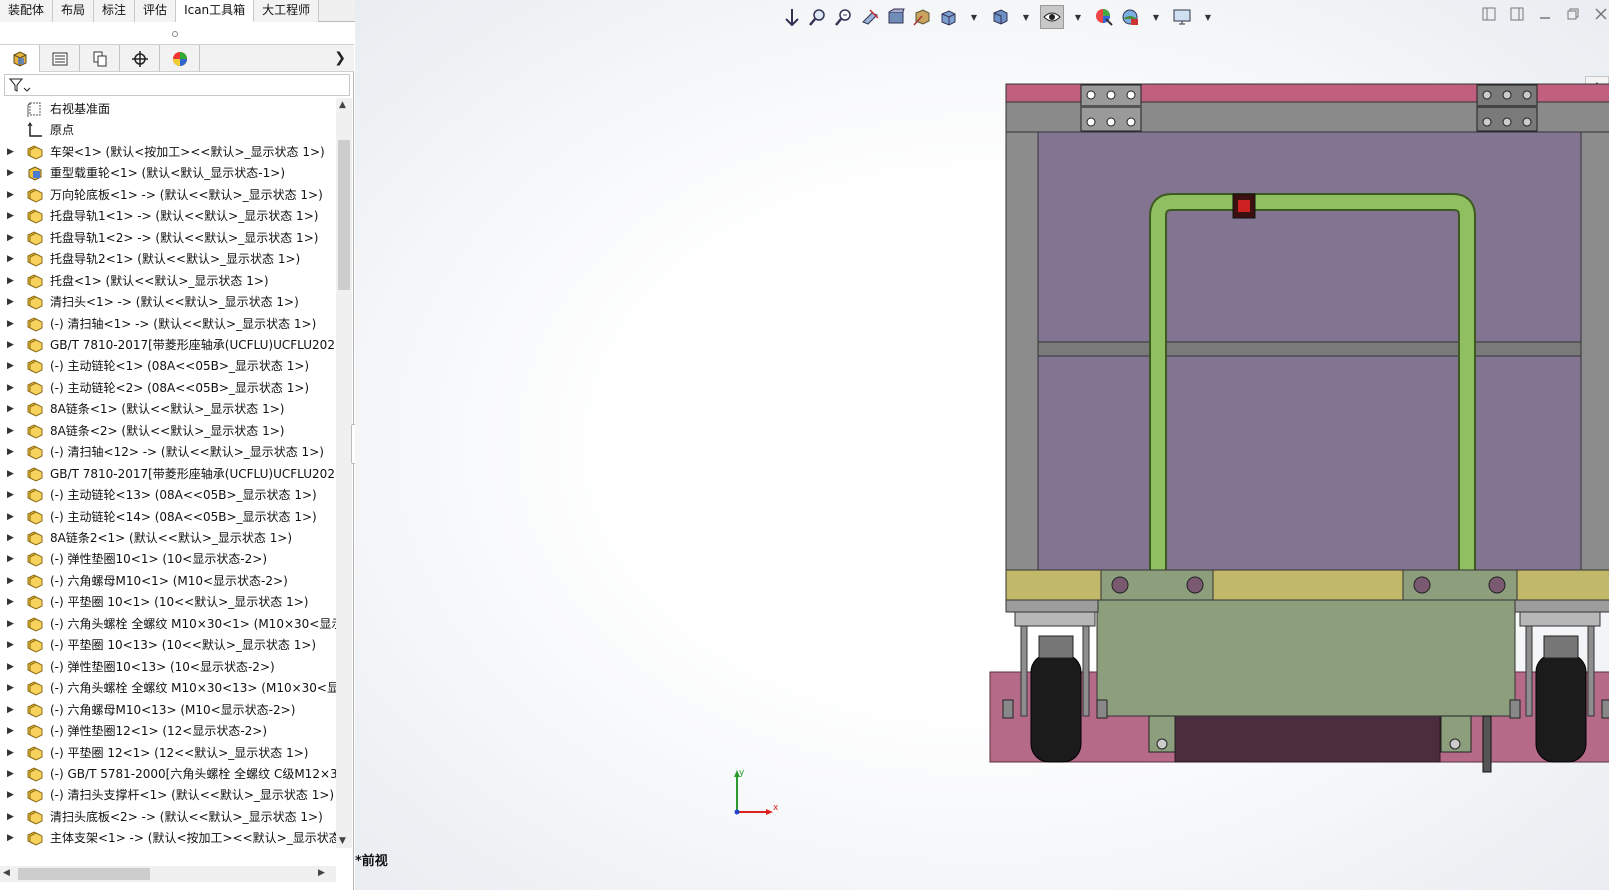  I want to click on tab-1: 布局, so click(74, 11).